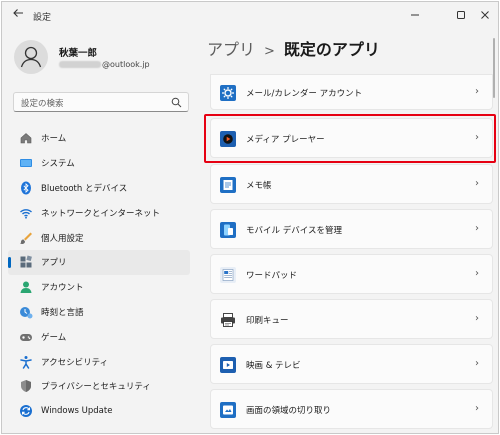 The image size is (500, 435). Describe the element at coordinates (101, 102) in the screenshot. I see `search-input: 設定の検索` at that location.